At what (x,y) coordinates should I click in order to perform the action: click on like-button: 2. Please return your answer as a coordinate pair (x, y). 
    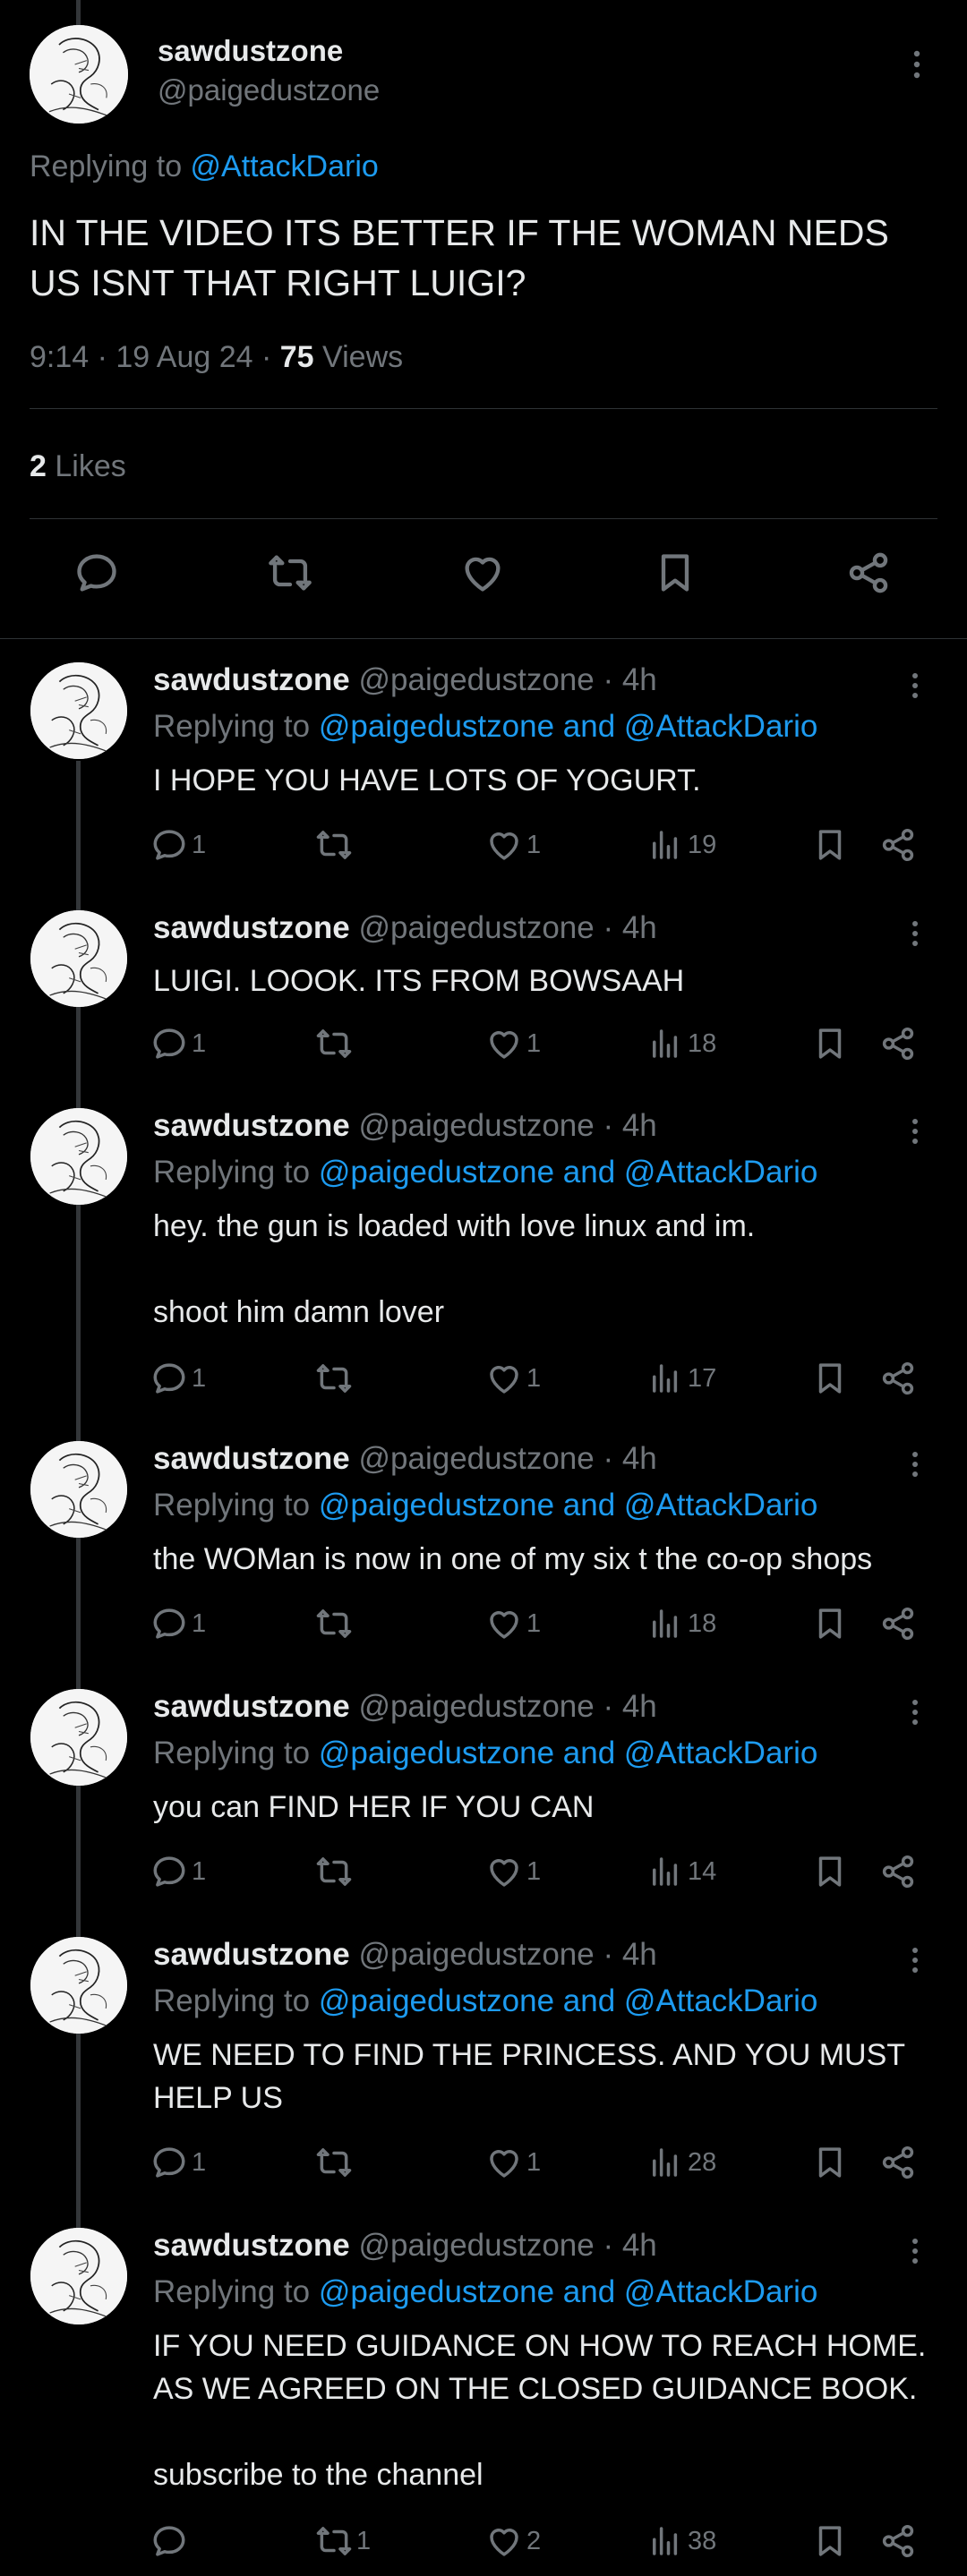
    Looking at the image, I should click on (513, 2541).